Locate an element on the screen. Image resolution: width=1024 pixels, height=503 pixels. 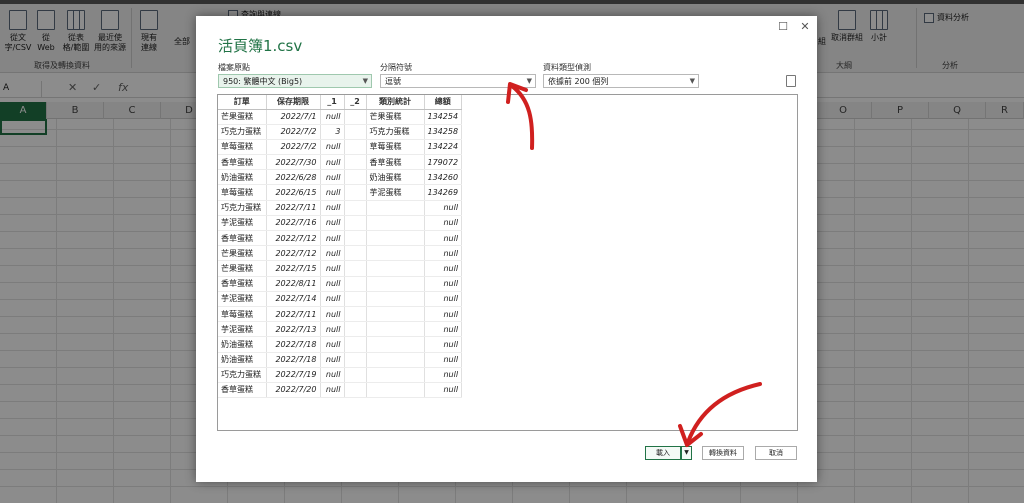
preview-cell: 134224 is located at coordinates (443, 147).